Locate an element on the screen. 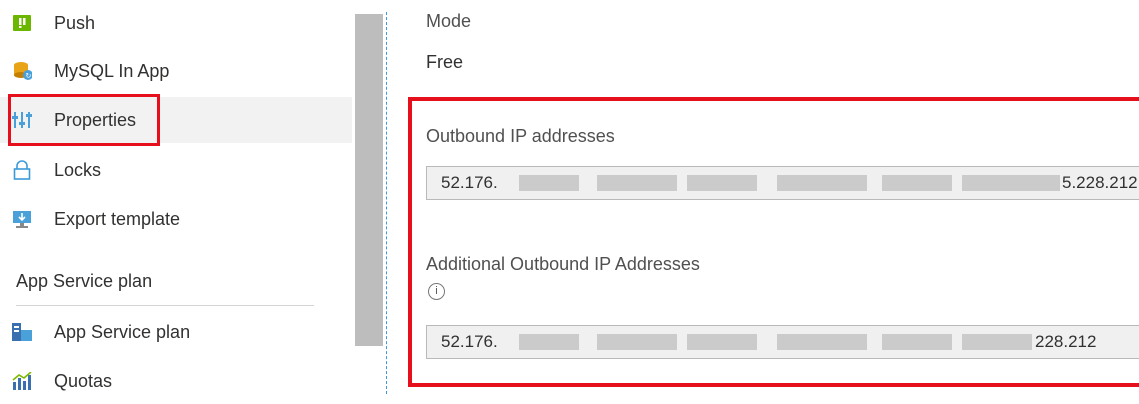 This screenshot has height=404, width=1139. properties-highlight-annotation is located at coordinates (84, 120).